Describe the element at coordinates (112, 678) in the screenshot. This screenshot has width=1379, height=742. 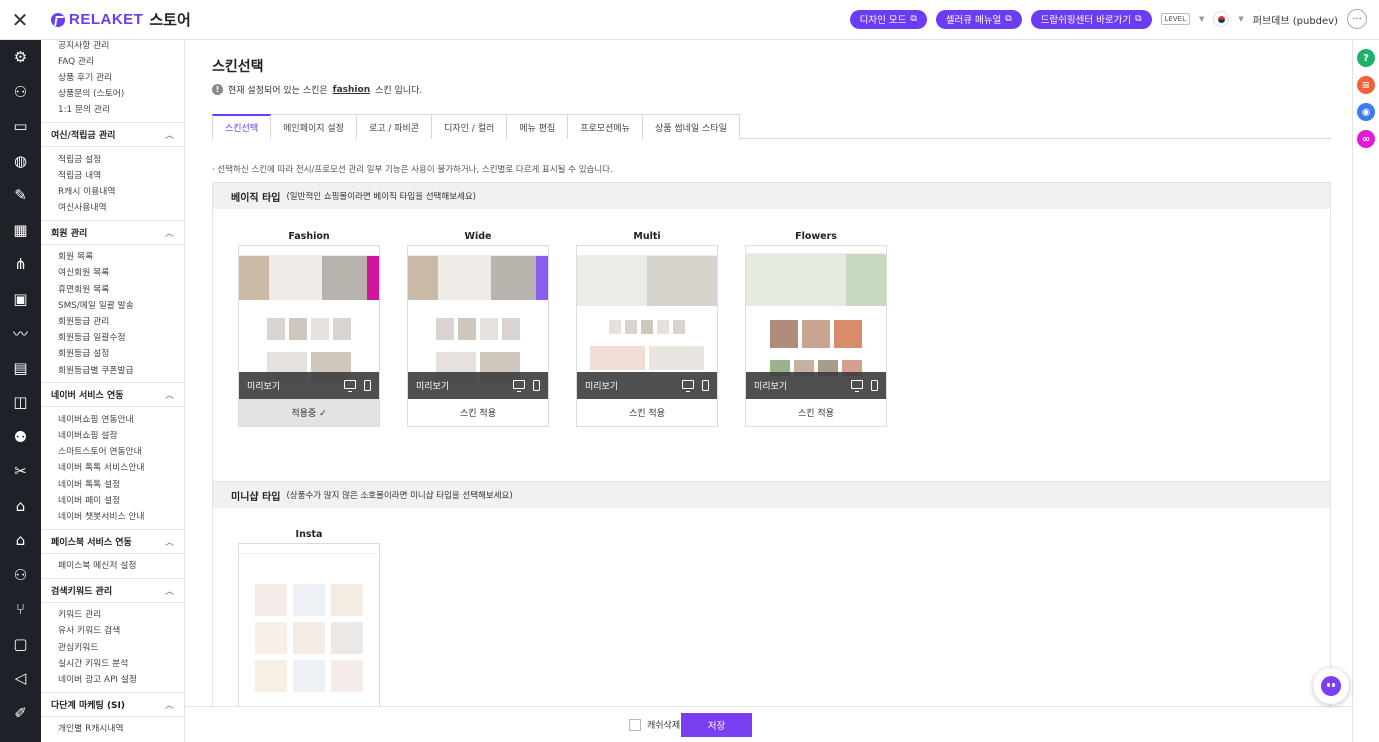
I see `sidebar-item: 네이버 광고 API 설정` at that location.